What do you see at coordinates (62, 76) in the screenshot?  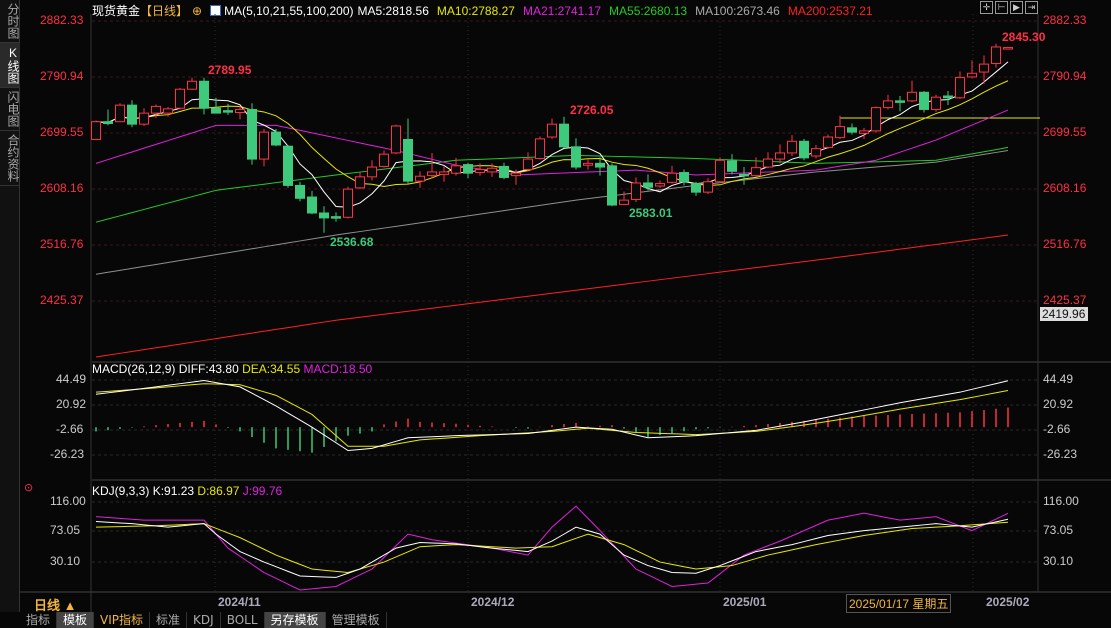 I see `price-label-left: 2790.94` at bounding box center [62, 76].